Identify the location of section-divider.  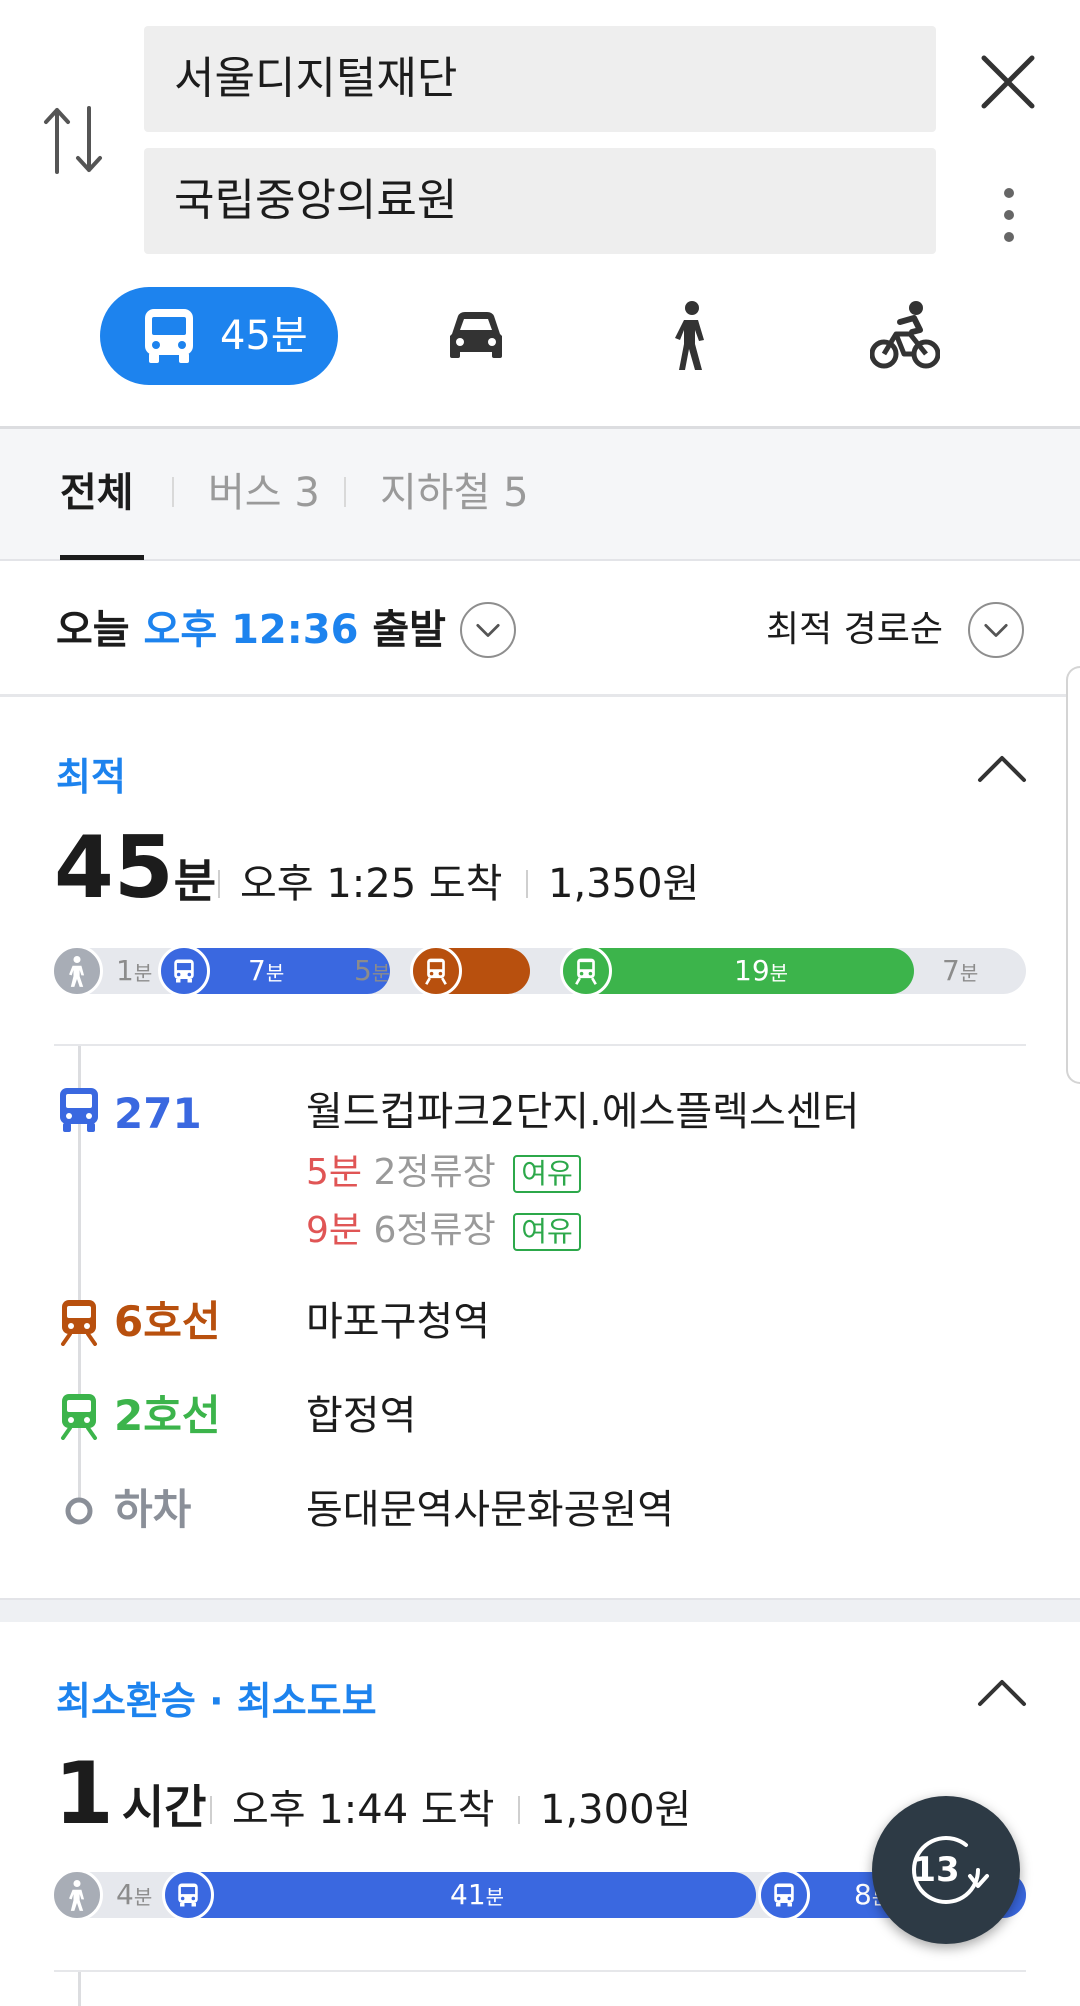
(540, 695).